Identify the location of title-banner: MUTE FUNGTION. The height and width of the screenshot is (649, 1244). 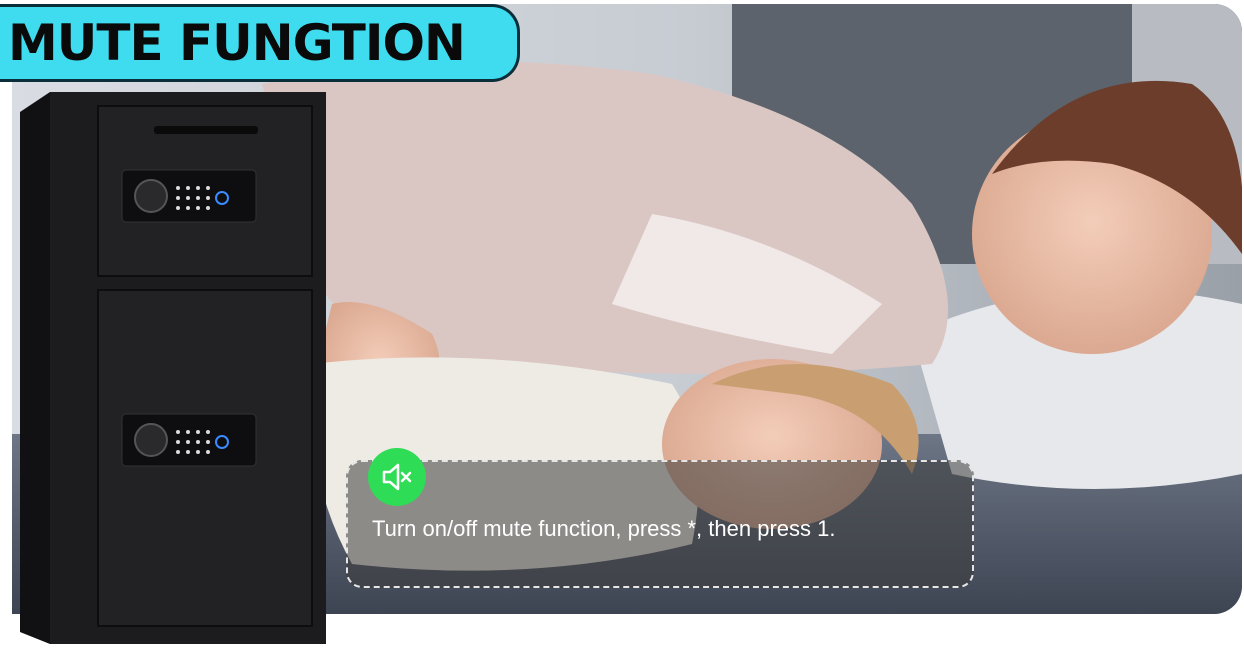
(260, 43).